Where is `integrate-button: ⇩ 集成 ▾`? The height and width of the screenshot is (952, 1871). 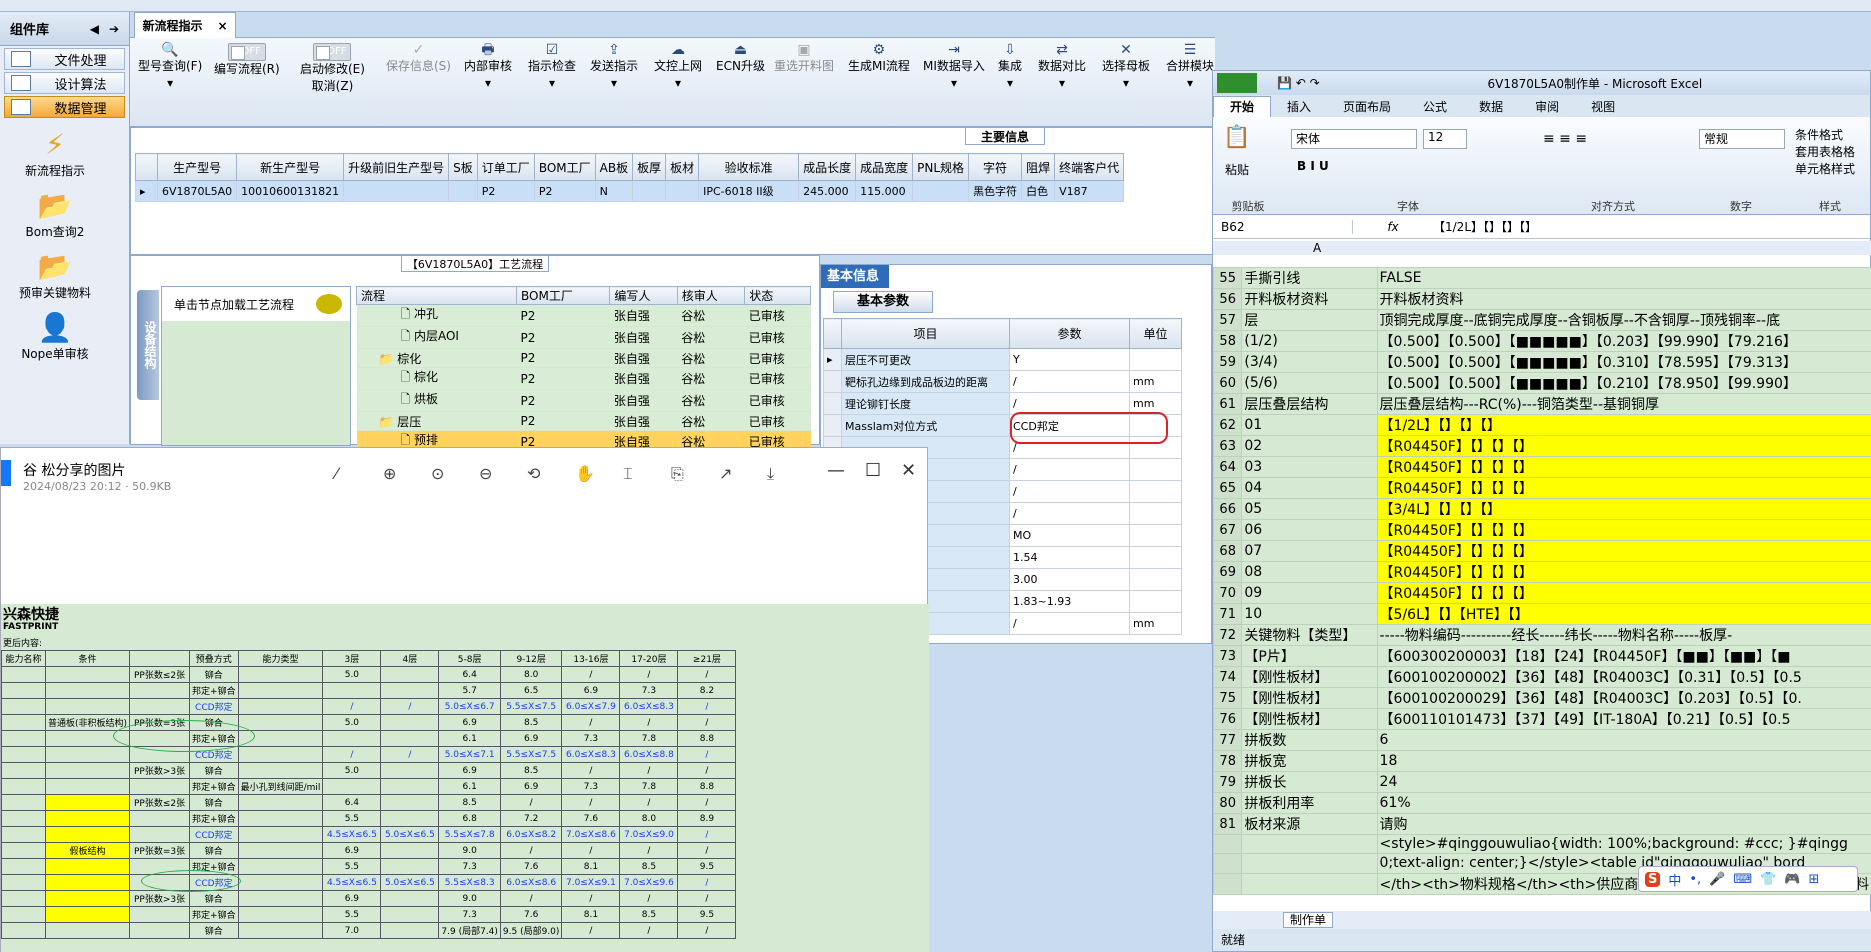 integrate-button: ⇩ 集成 ▾ is located at coordinates (1010, 67).